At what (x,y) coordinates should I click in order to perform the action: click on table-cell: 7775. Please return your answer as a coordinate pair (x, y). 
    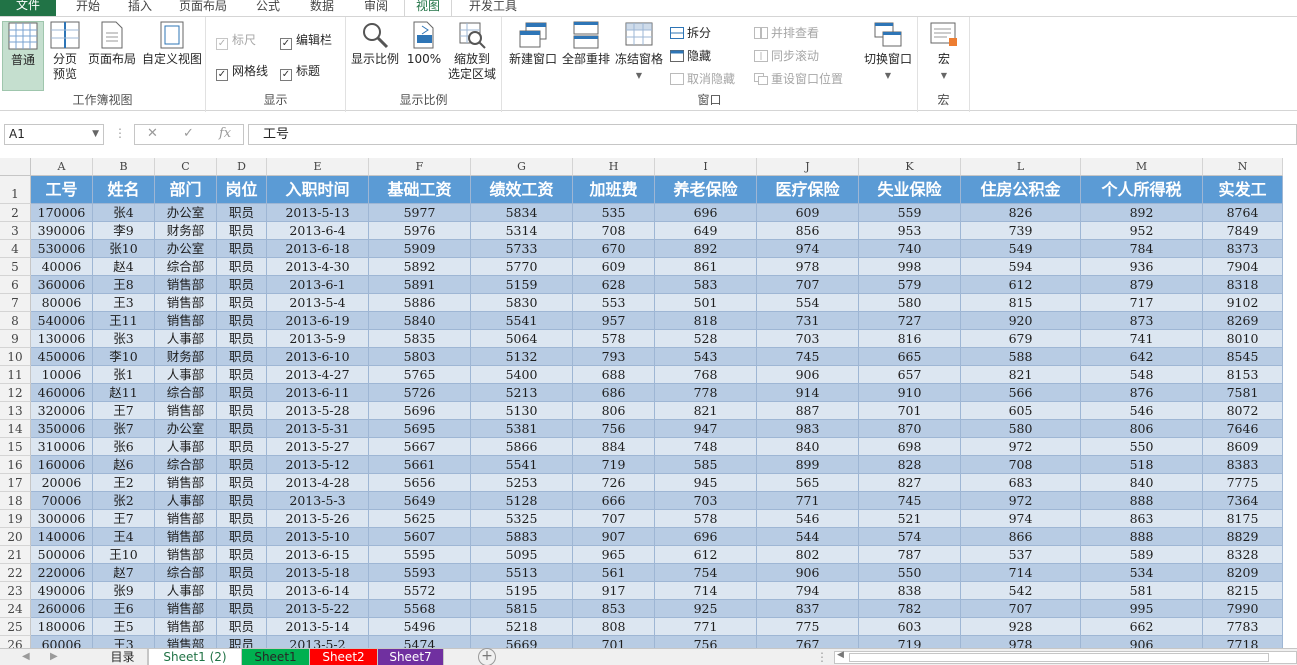
    Looking at the image, I should click on (1243, 483).